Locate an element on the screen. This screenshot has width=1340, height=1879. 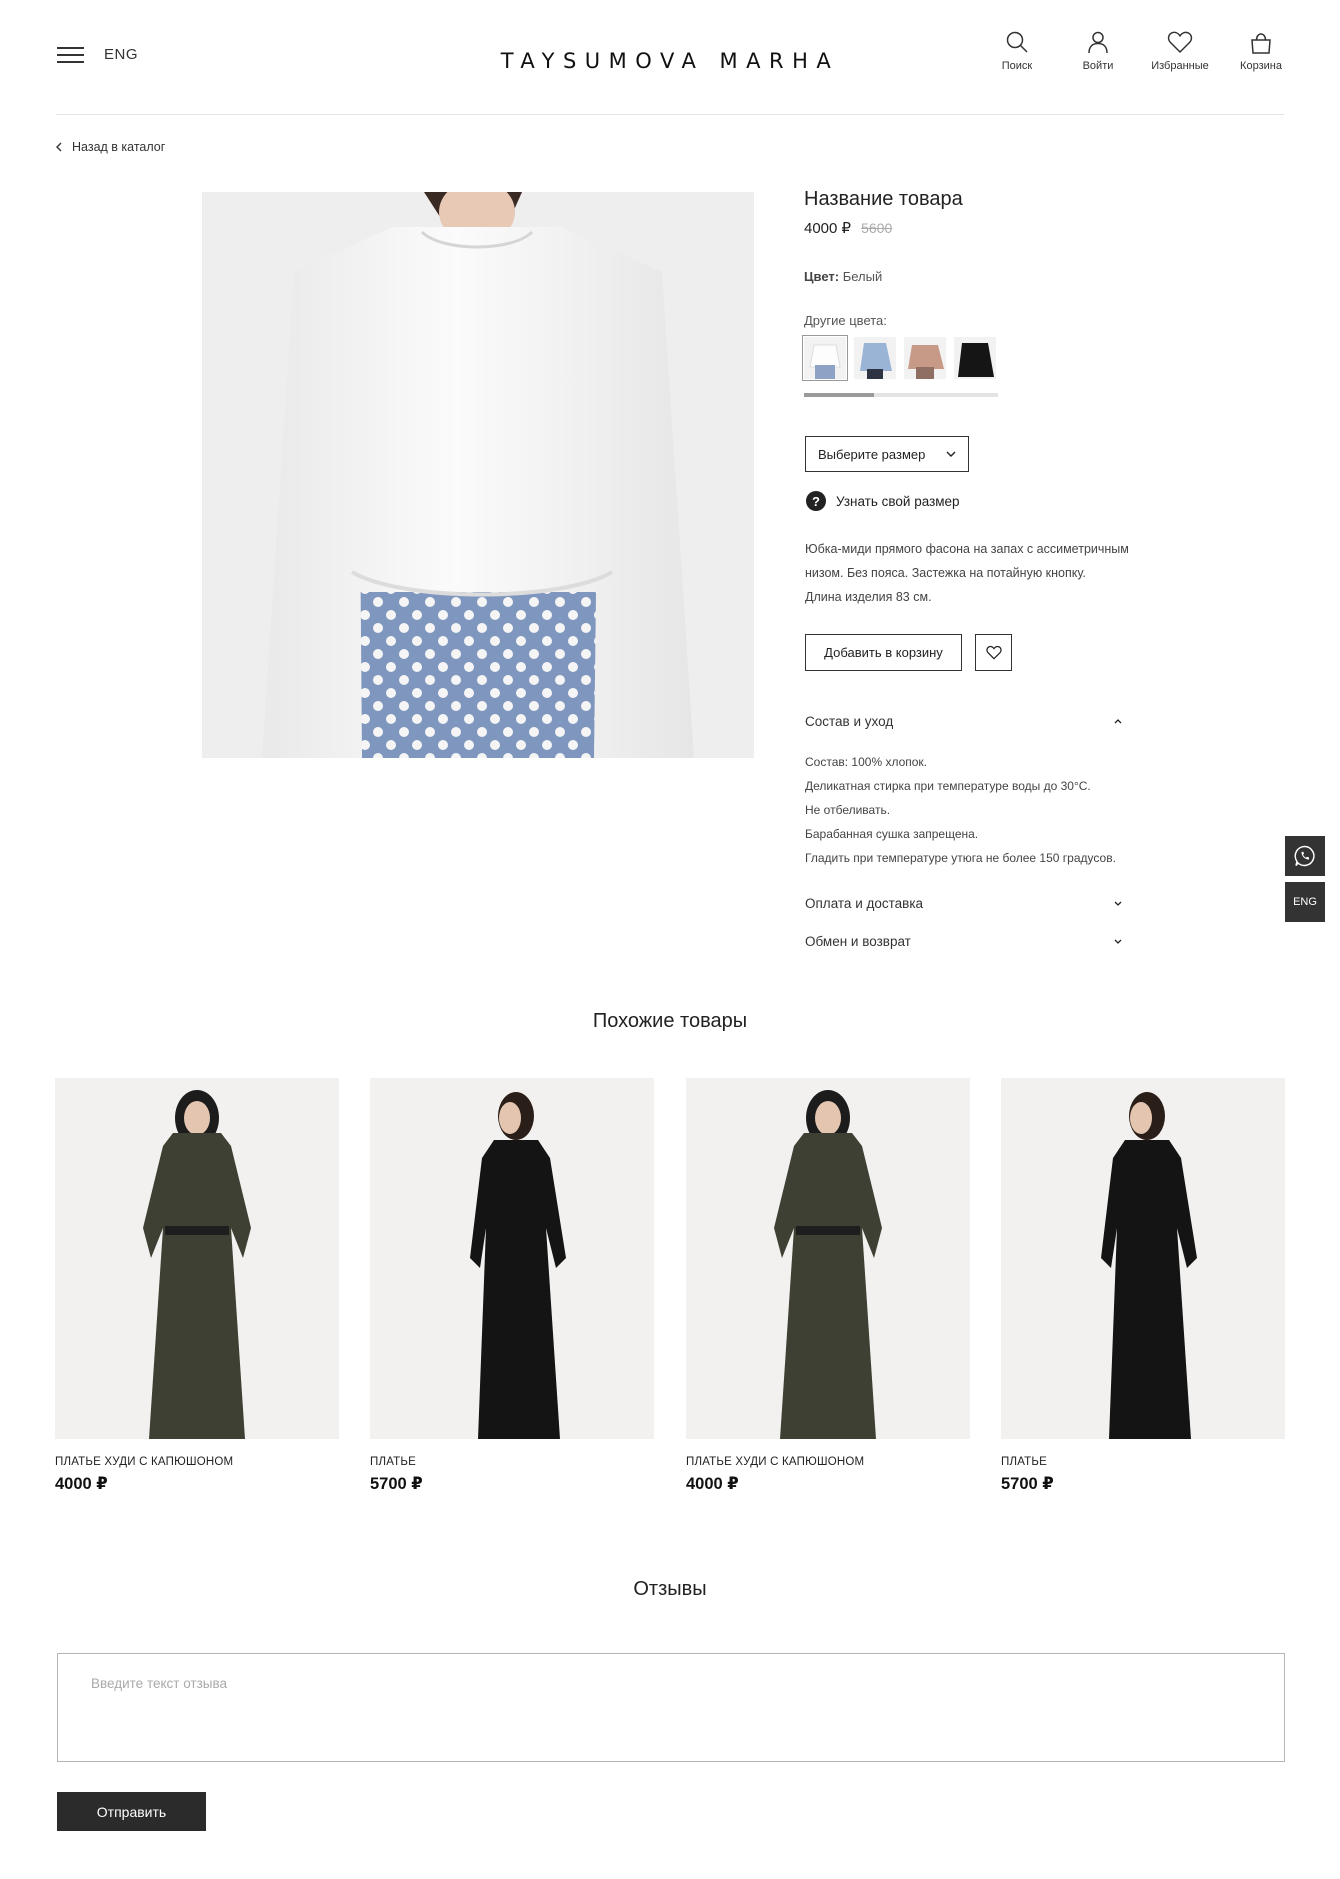
old-price: 5600 is located at coordinates (877, 228).